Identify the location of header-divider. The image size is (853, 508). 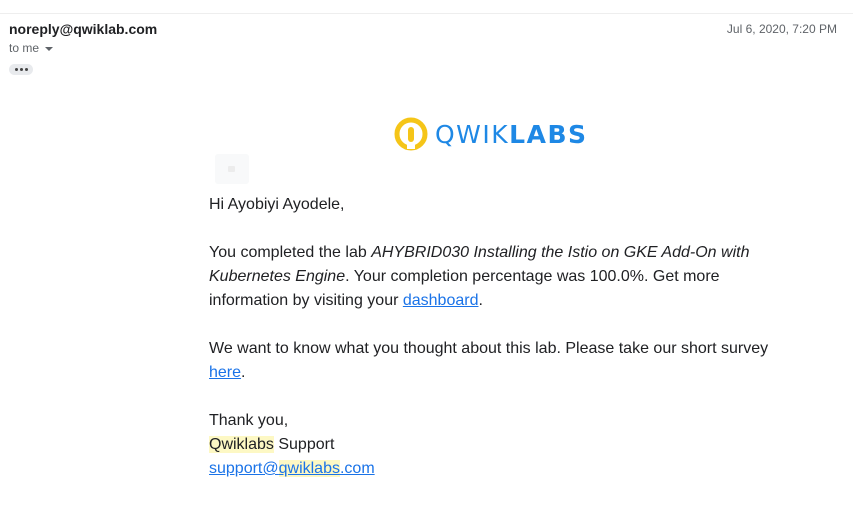
(426, 13).